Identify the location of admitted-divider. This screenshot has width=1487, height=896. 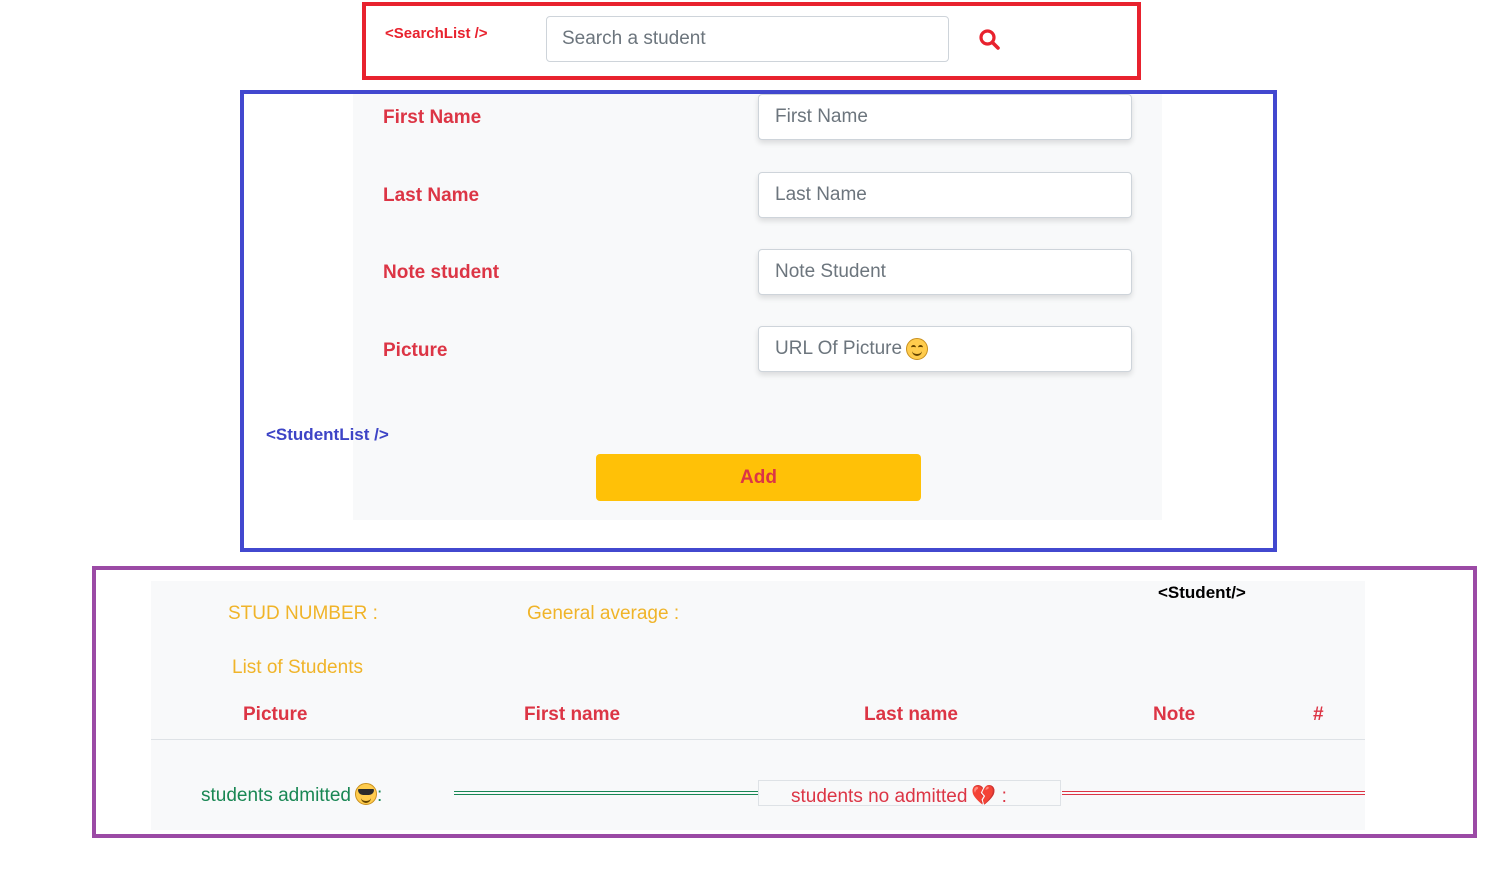
(606, 793).